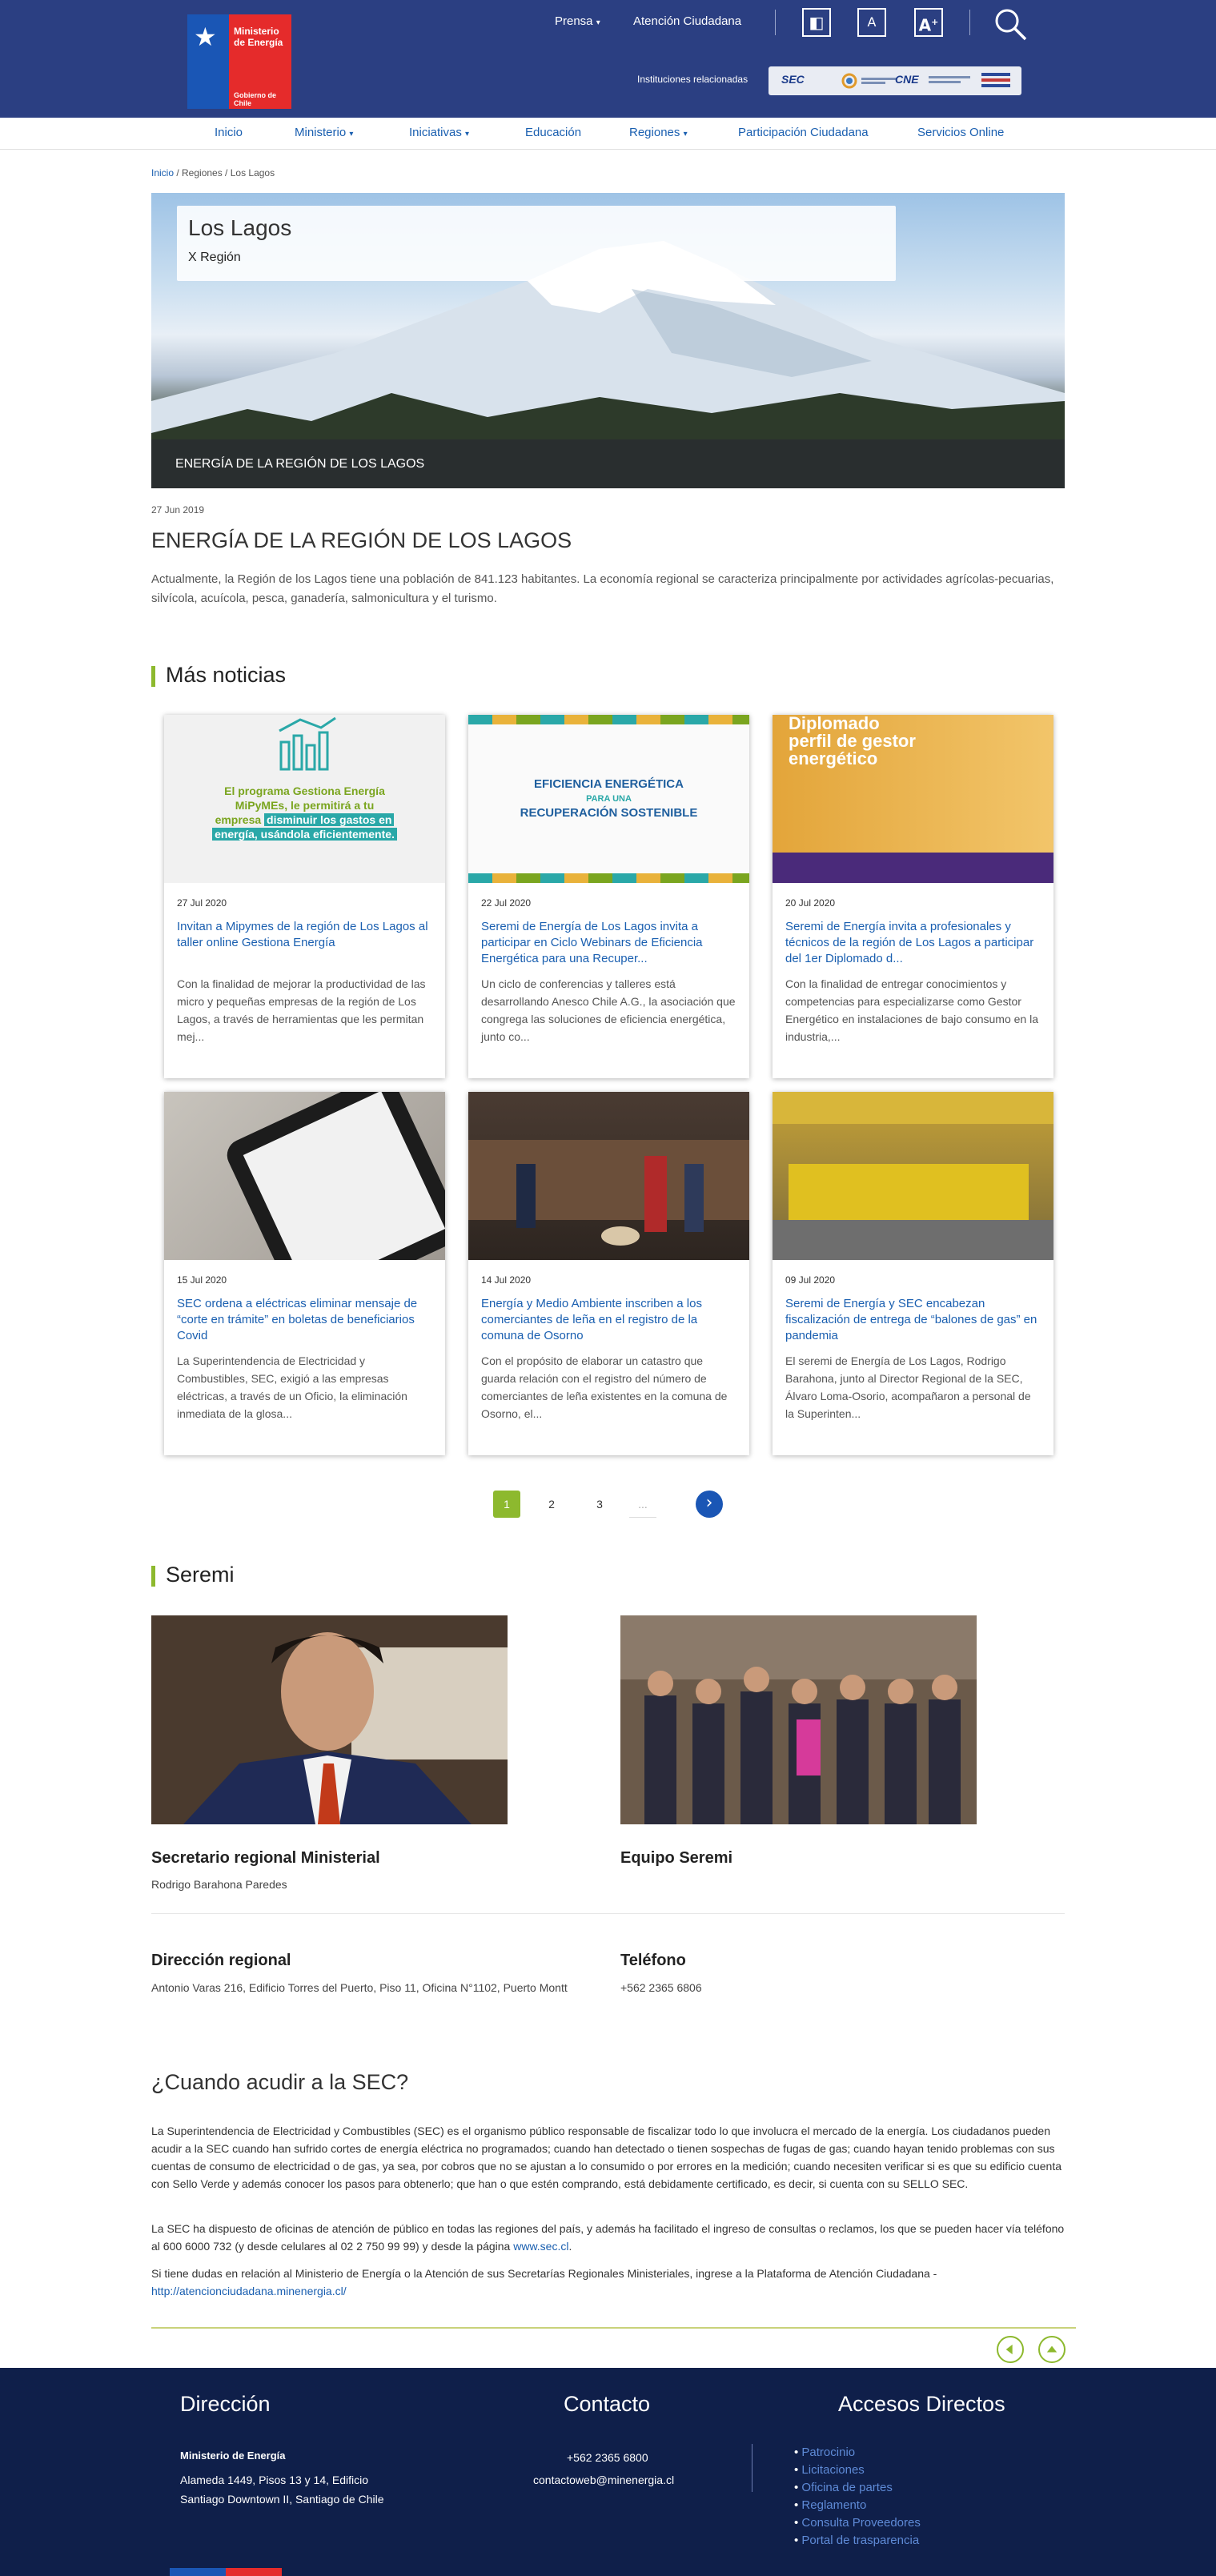 This screenshot has height=2576, width=1216. Describe the element at coordinates (218, 675) in the screenshot. I see `mas-noticias-heading: Más noticias` at that location.